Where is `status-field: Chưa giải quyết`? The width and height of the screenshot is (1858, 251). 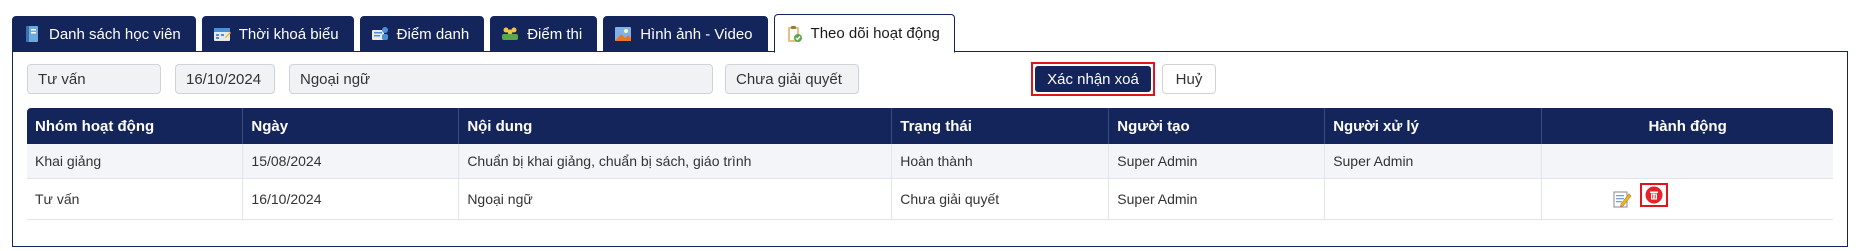 status-field: Chưa giải quyết is located at coordinates (792, 79).